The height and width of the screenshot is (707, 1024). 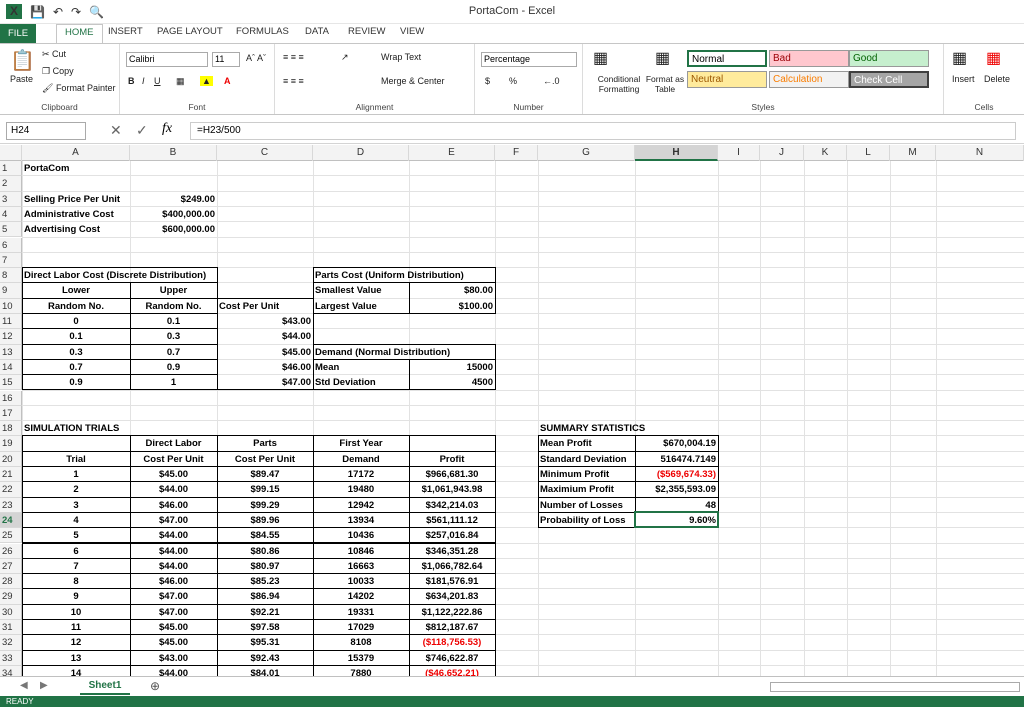 What do you see at coordinates (529, 59) in the screenshot?
I see `number-format-select: Percentage` at bounding box center [529, 59].